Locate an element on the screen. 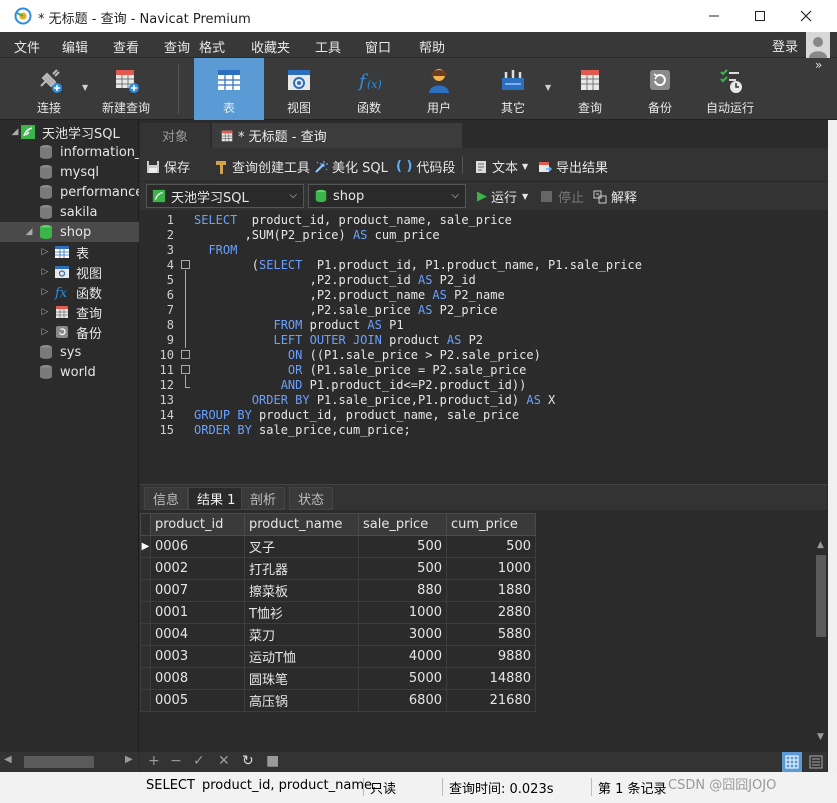 This screenshot has width=837, height=803. table-cell: 0007 is located at coordinates (197, 590).